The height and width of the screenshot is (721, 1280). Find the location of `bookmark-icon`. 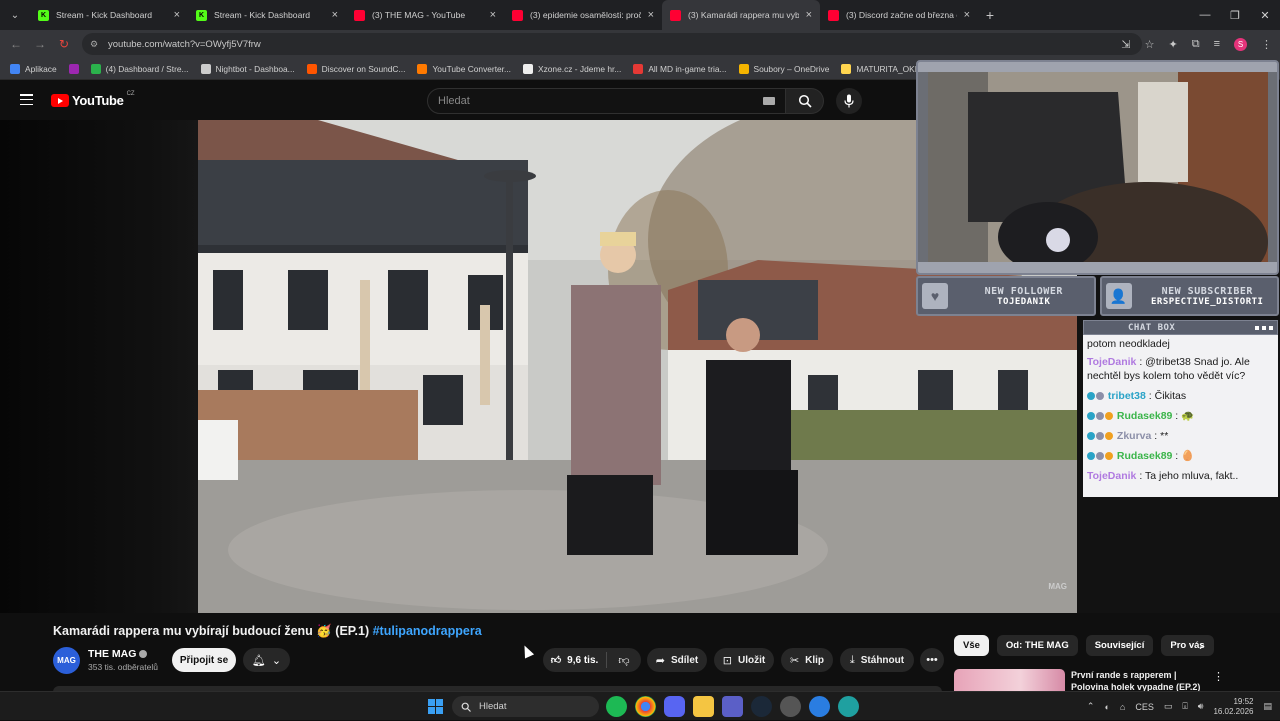

bookmark-icon is located at coordinates (743, 68).